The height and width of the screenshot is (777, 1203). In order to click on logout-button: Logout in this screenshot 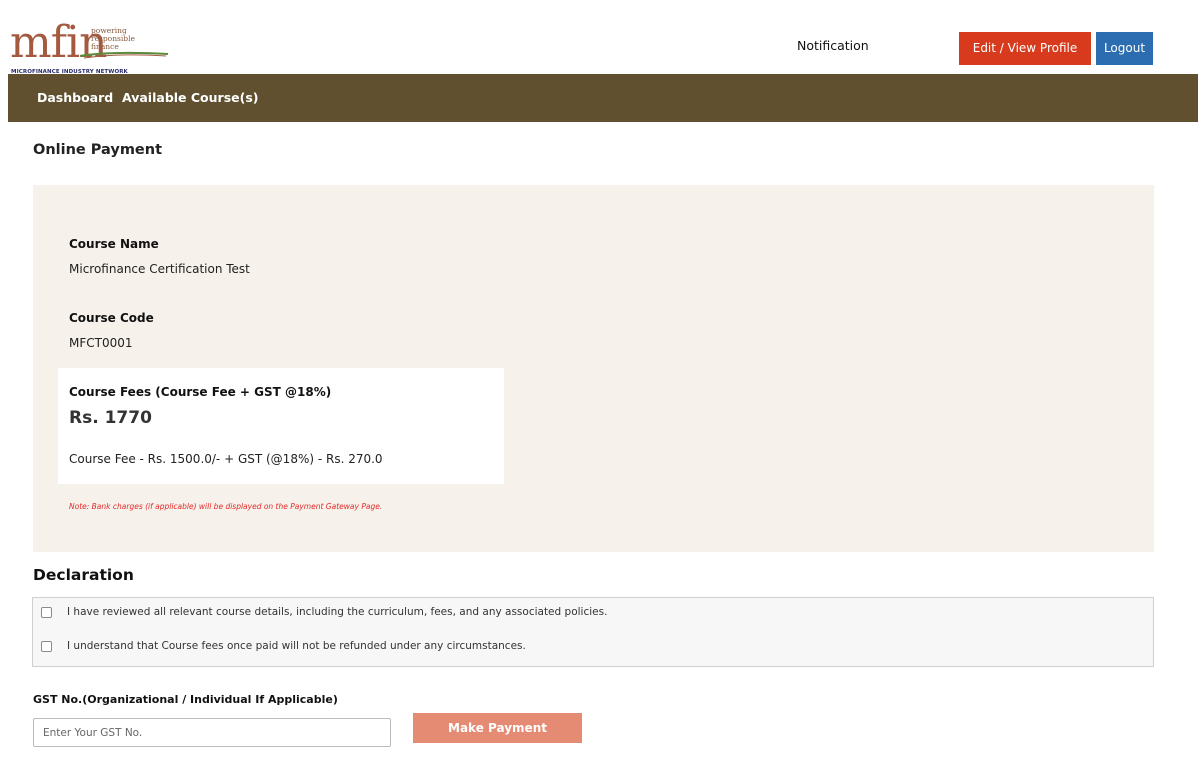, I will do `click(1124, 48)`.